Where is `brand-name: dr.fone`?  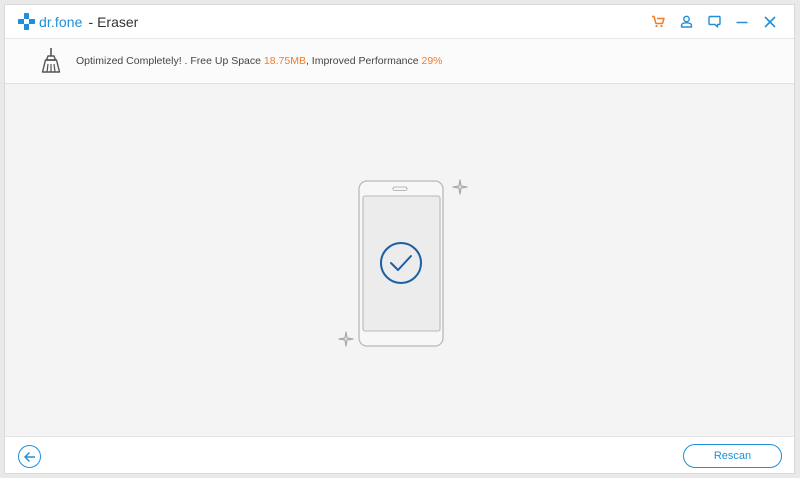
brand-name: dr.fone is located at coordinates (61, 21).